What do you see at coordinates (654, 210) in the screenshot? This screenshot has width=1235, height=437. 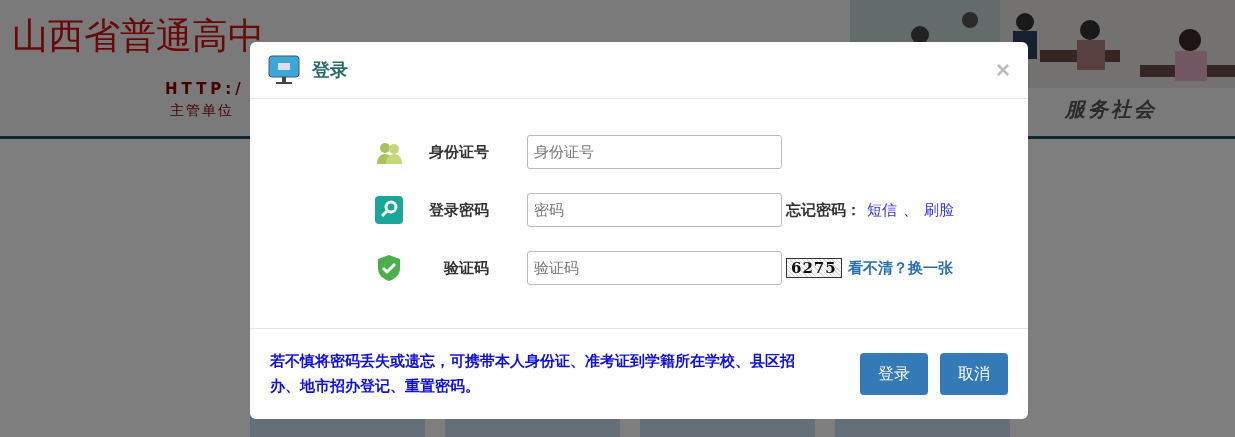 I see `input-field: 密码` at bounding box center [654, 210].